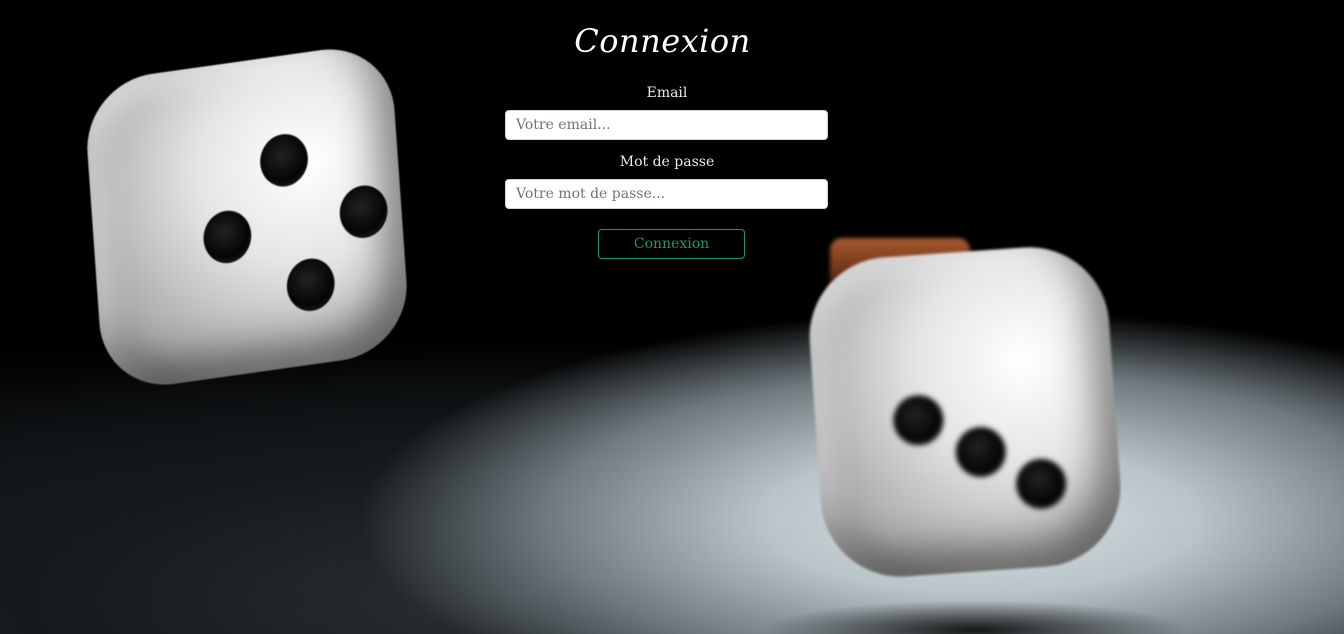 This screenshot has width=1344, height=634. Describe the element at coordinates (975, 617) in the screenshot. I see `floor-shadow` at that location.